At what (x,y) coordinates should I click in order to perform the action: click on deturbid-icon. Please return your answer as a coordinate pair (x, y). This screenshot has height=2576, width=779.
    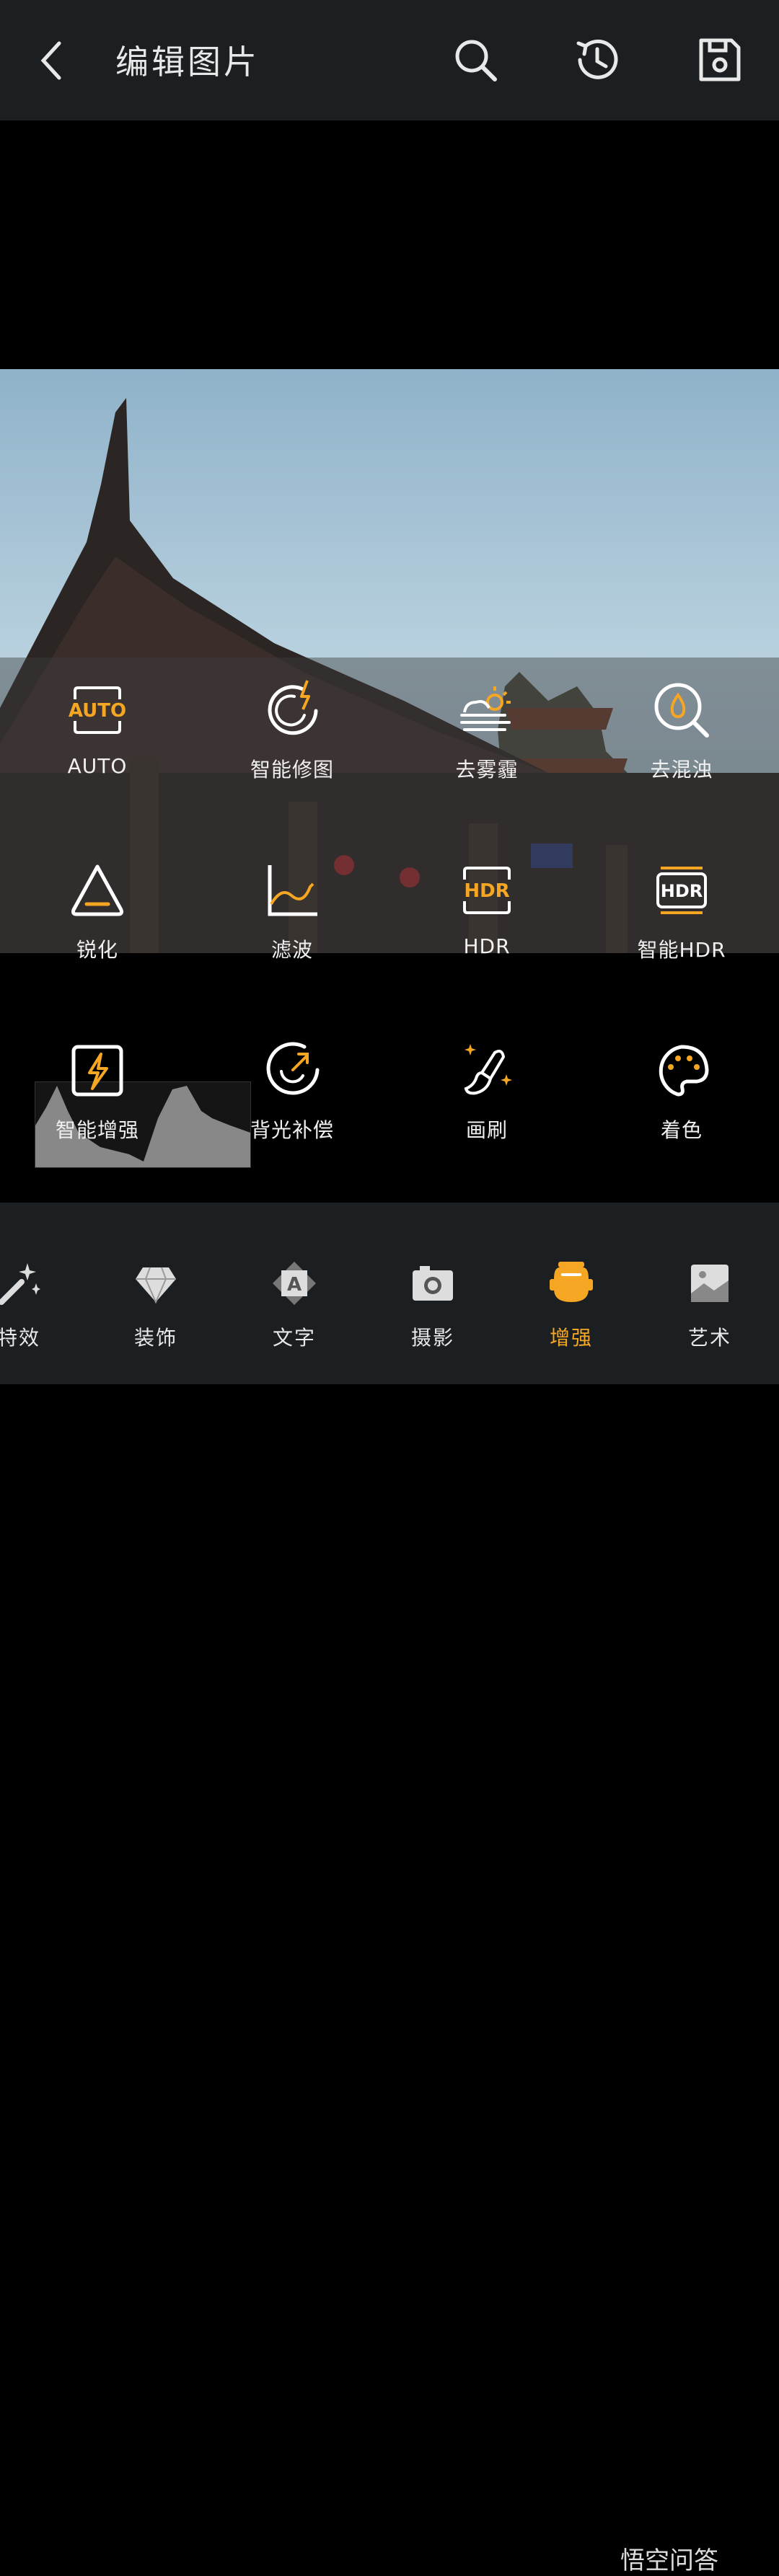
    Looking at the image, I should click on (681, 710).